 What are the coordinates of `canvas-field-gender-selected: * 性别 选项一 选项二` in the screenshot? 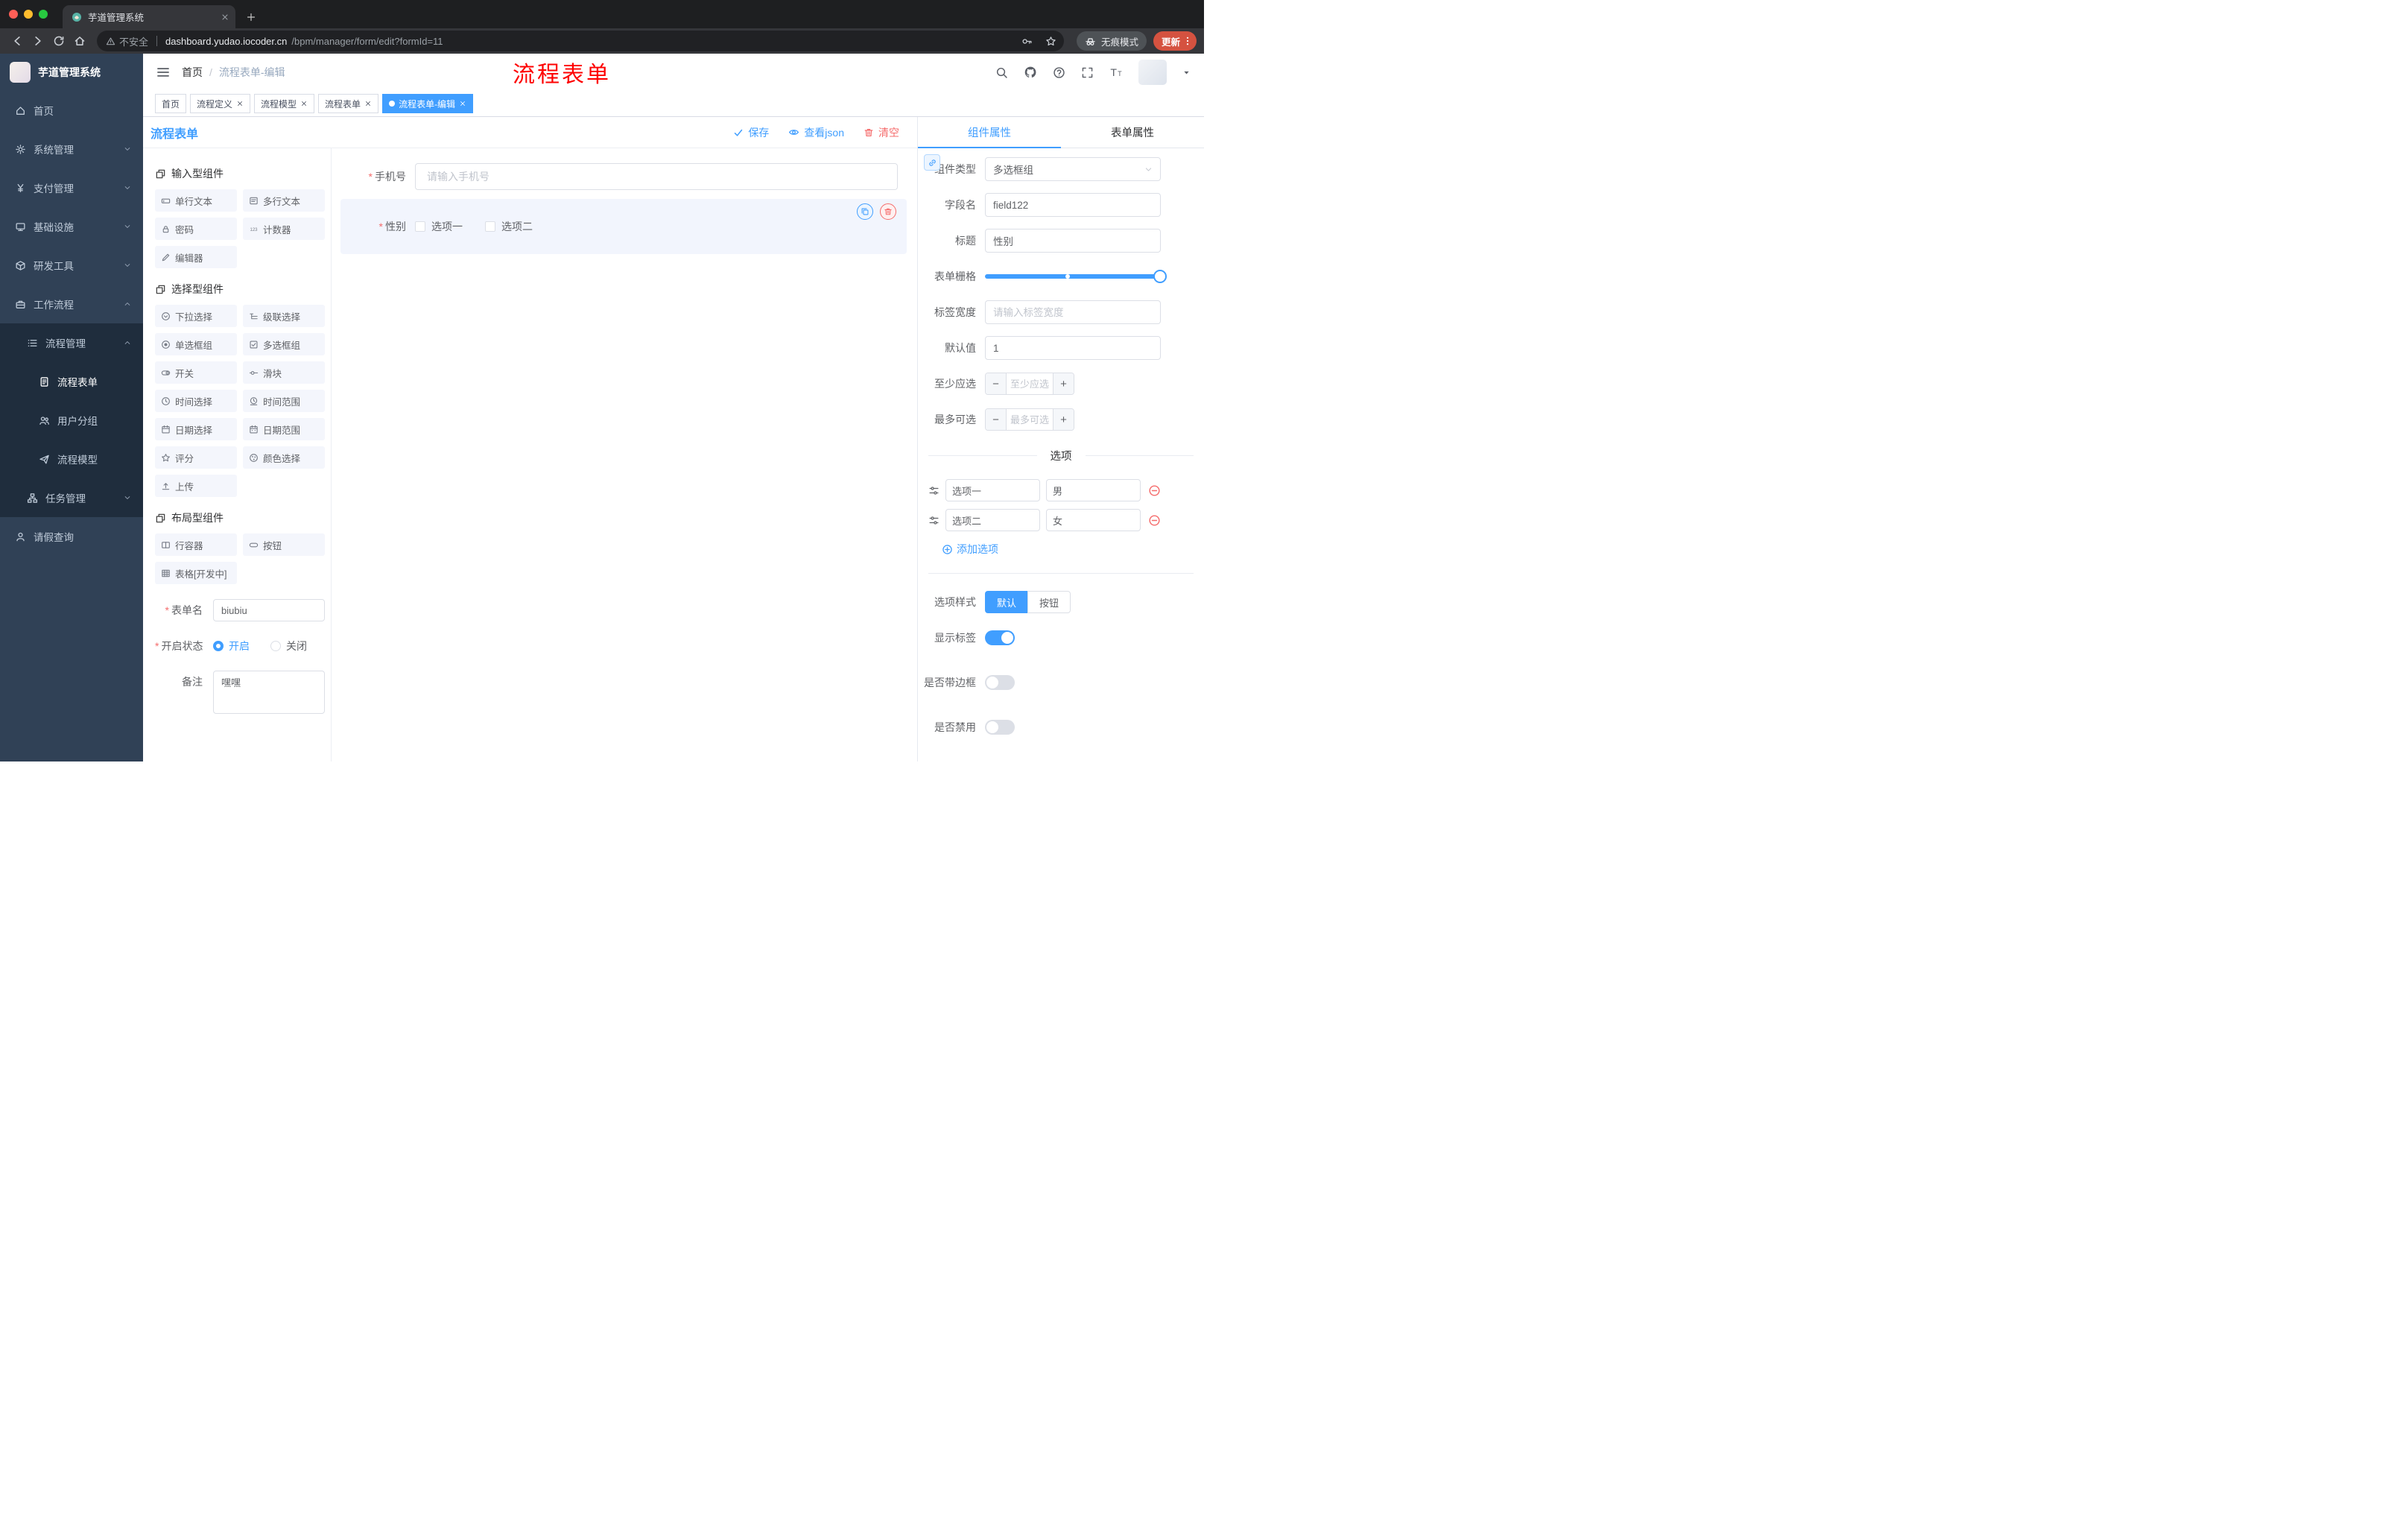 It's located at (623, 227).